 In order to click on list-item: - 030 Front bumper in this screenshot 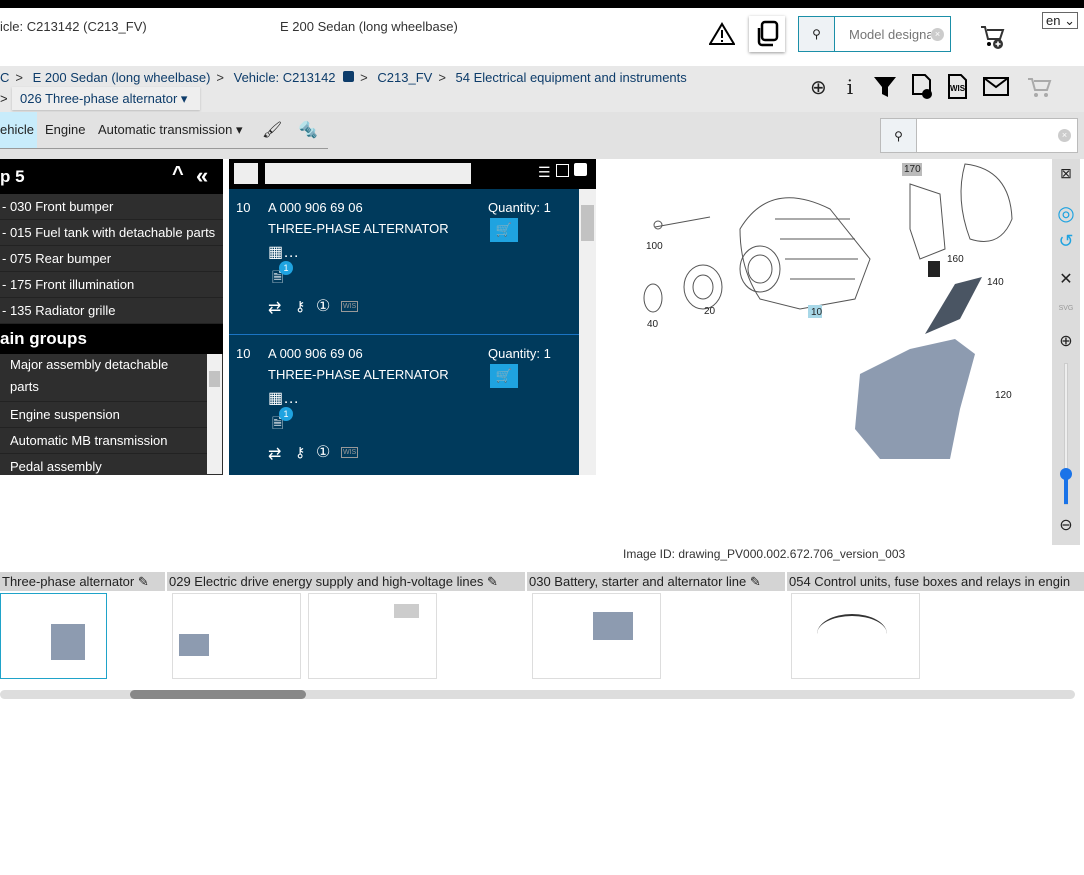, I will do `click(111, 207)`.